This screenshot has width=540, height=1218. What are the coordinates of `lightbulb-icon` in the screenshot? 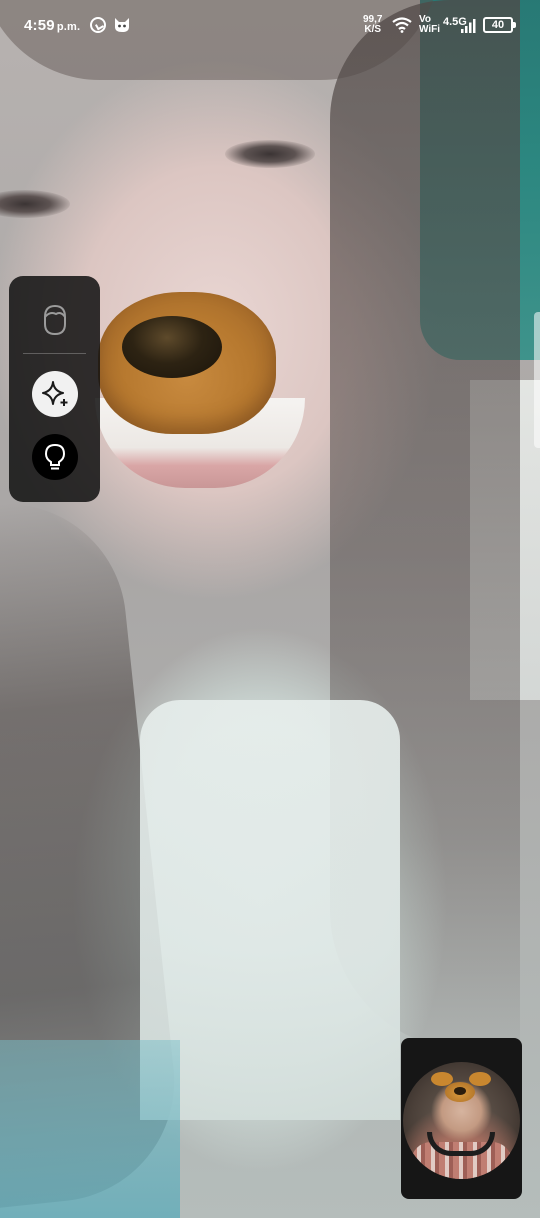 It's located at (55, 456).